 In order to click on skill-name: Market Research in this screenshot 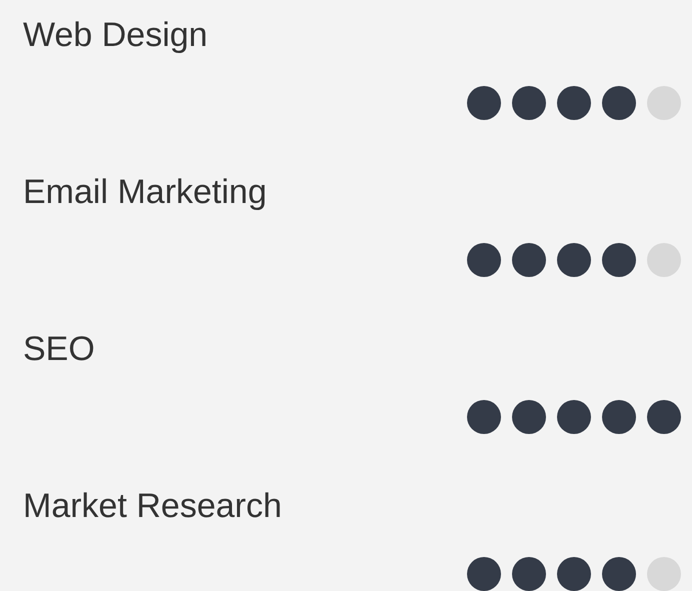, I will do `click(153, 506)`.